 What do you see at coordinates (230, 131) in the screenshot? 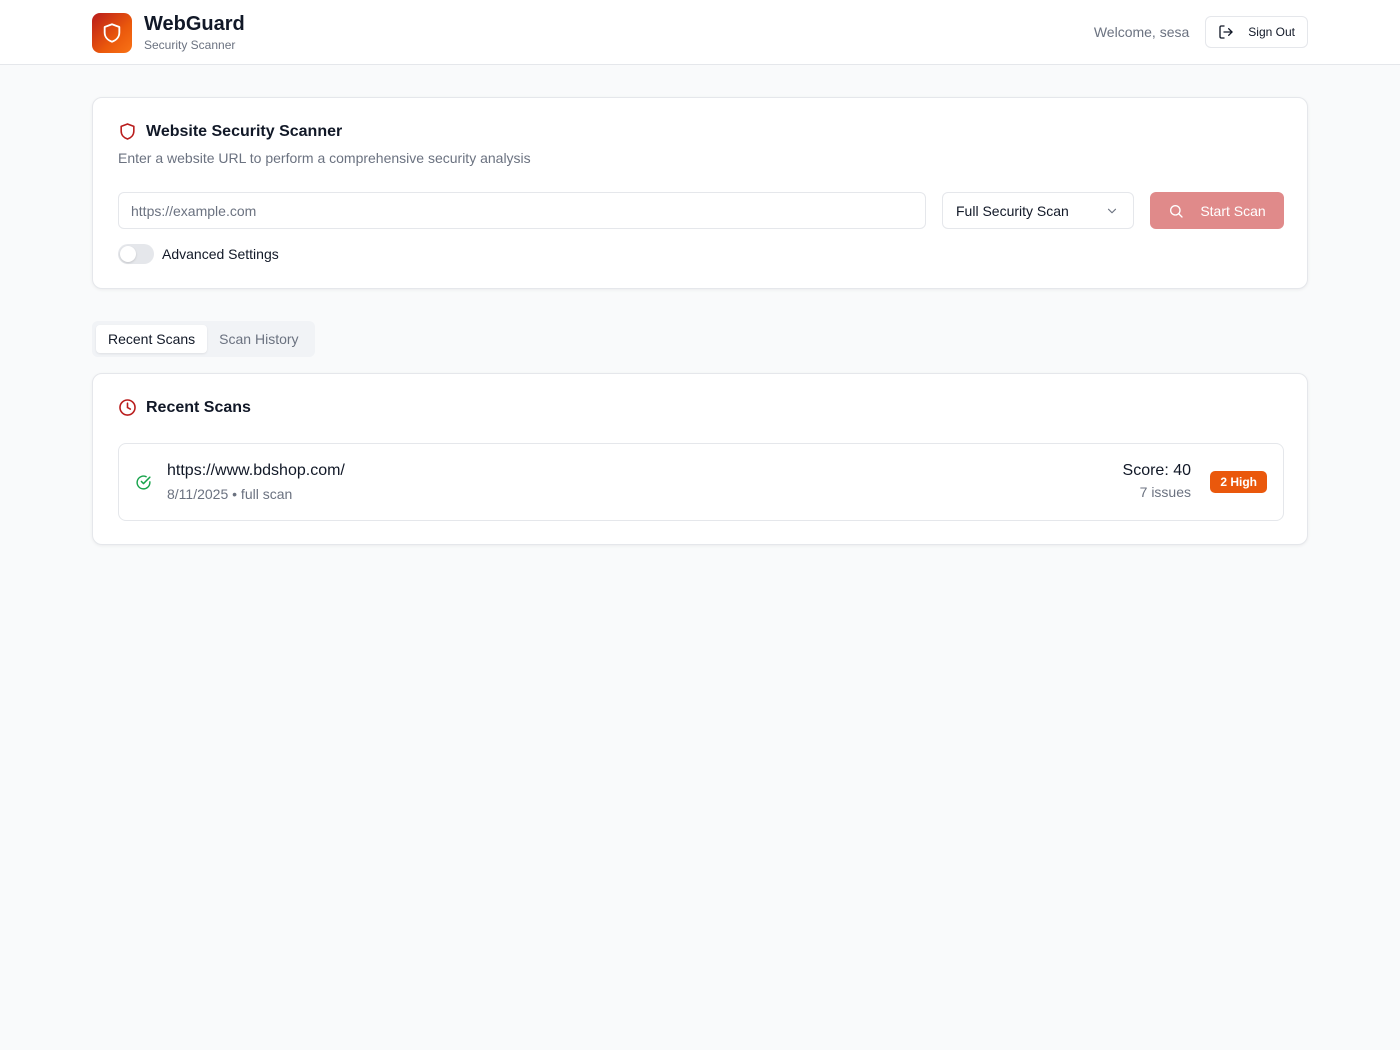
I see `scanner-title: Website Security Scanner` at bounding box center [230, 131].